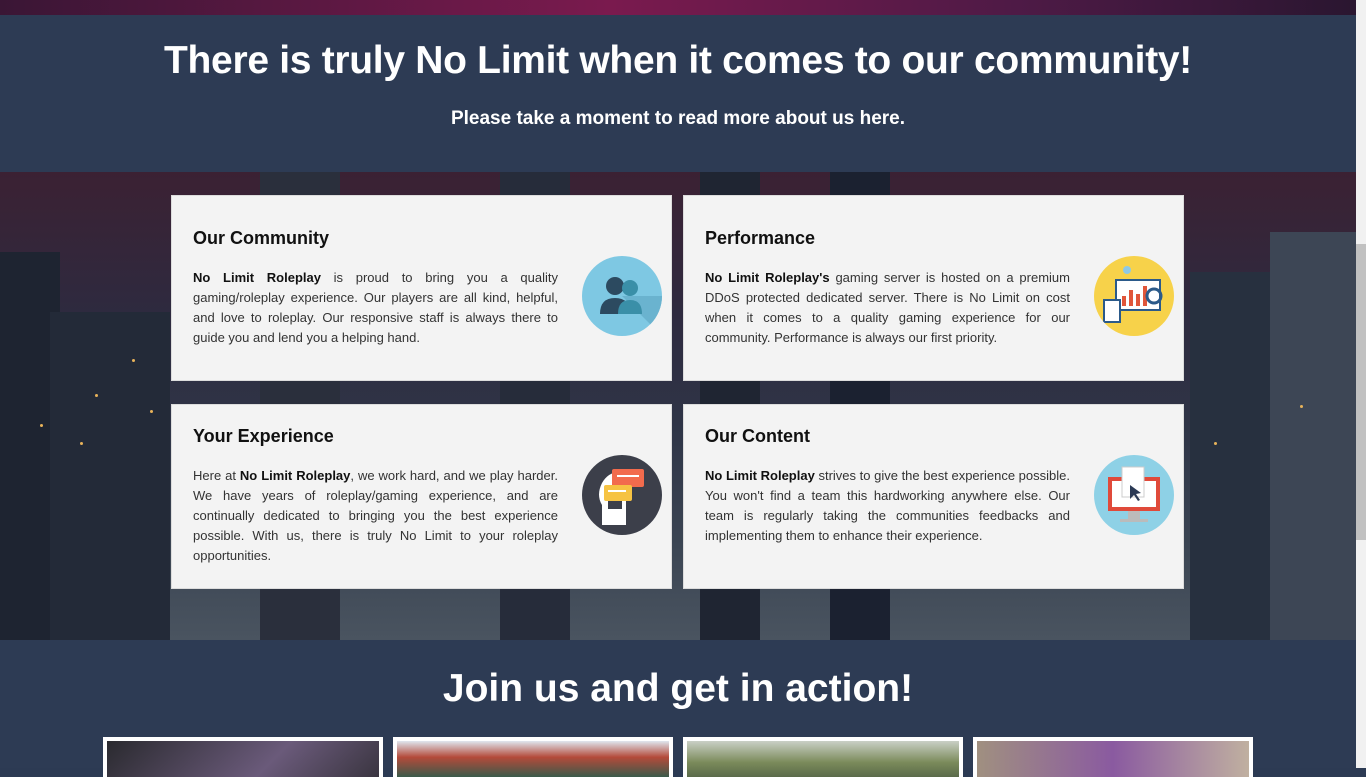 This screenshot has height=777, width=1366. I want to click on head-chat-bubbles-icon, so click(622, 495).